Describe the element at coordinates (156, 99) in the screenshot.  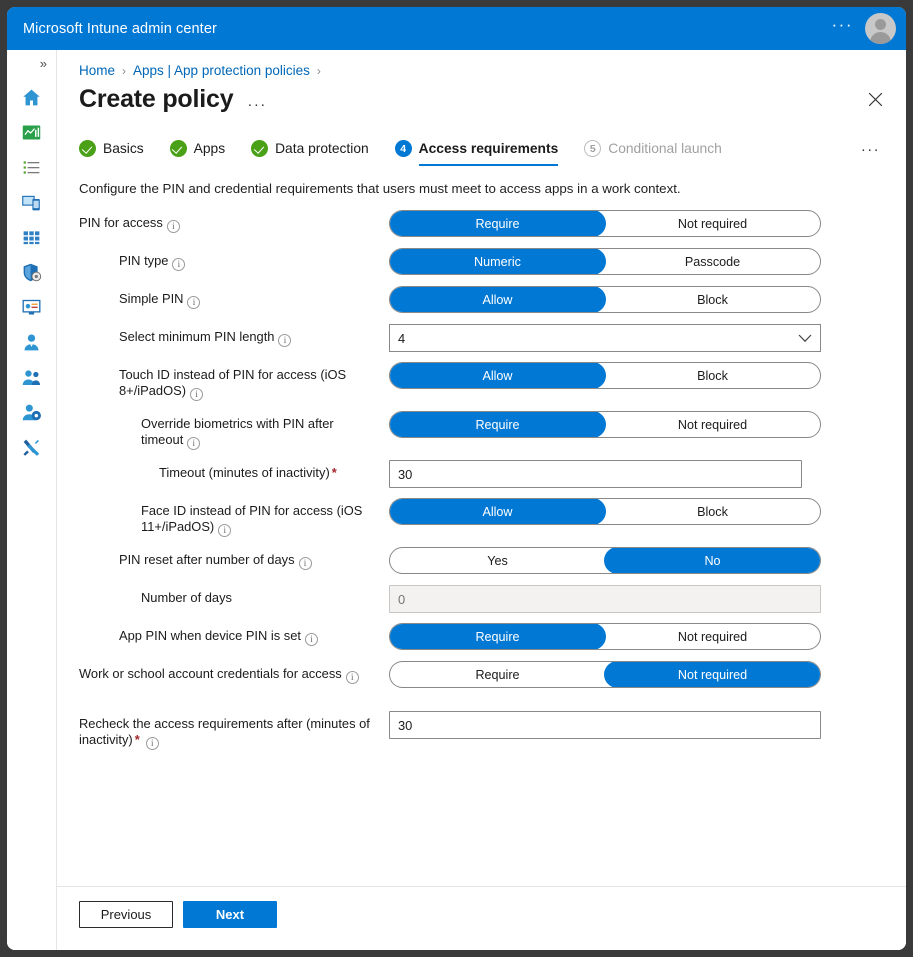
I see `page-title: Create policy` at that location.